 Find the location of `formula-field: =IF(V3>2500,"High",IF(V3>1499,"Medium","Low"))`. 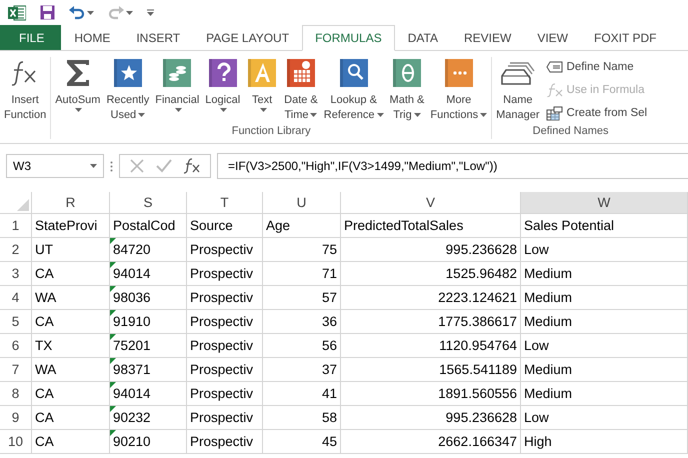

formula-field: =IF(V3>2500,"High",IF(V3>1499,"Medium","Low")) is located at coordinates (452, 166).